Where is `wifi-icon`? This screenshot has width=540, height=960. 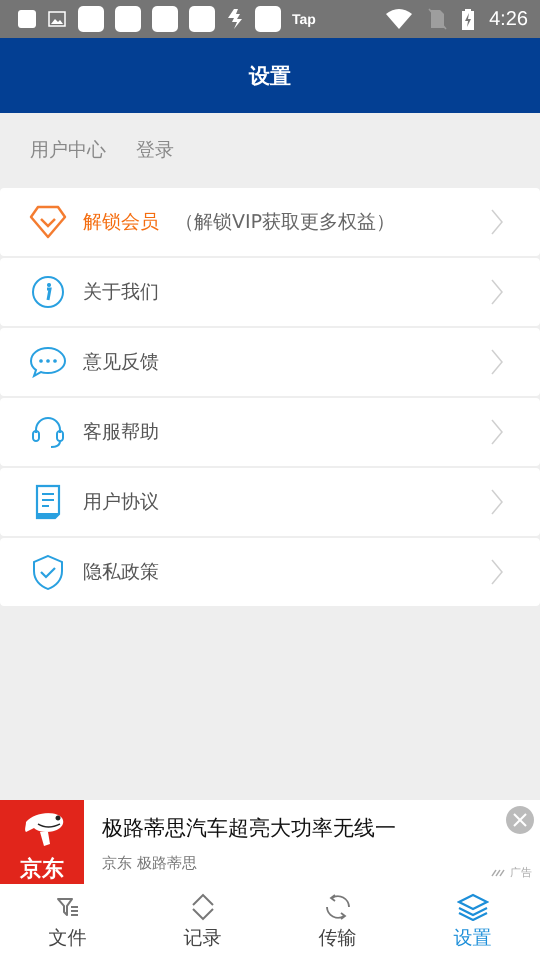
wifi-icon is located at coordinates (399, 19).